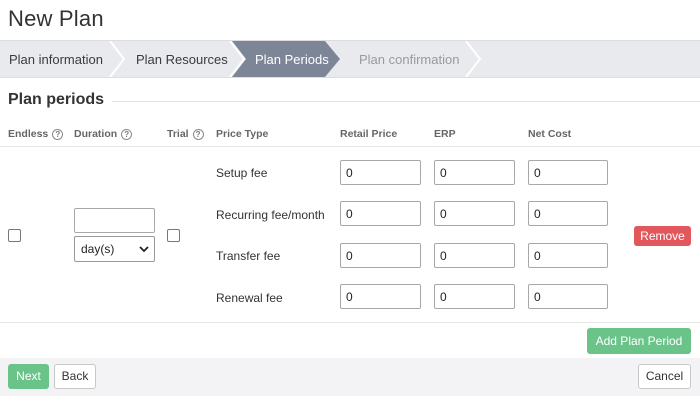 The width and height of the screenshot is (700, 396). What do you see at coordinates (409, 59) in the screenshot?
I see `wizard-step-plan-confirmation: Plan confirmation` at bounding box center [409, 59].